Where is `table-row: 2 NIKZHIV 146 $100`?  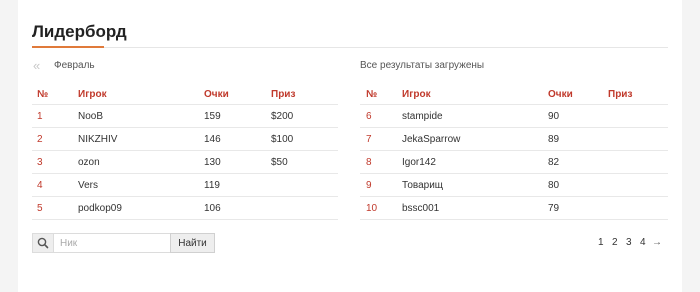
table-row: 2 NIKZHIV 146 $100 is located at coordinates (185, 139).